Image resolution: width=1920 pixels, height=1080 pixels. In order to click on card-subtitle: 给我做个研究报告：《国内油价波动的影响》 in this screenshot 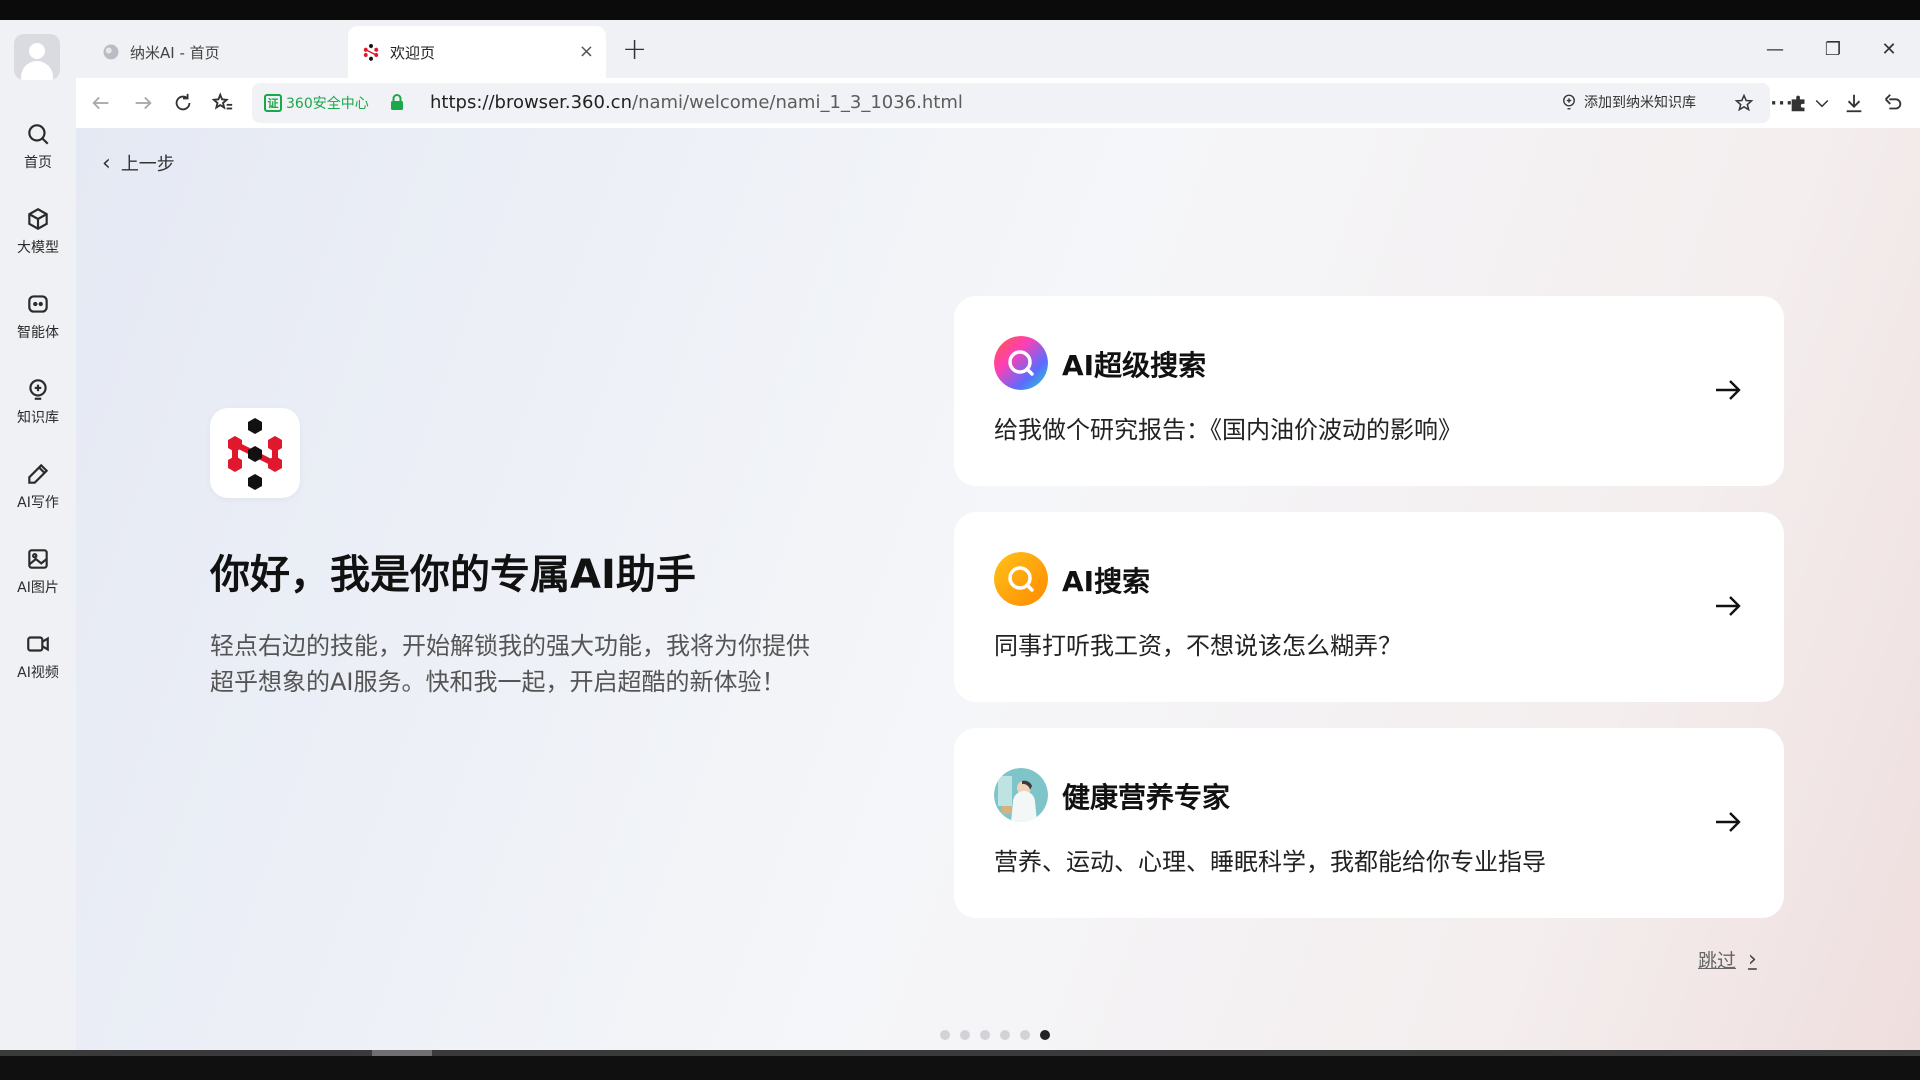, I will do `click(1228, 430)`.